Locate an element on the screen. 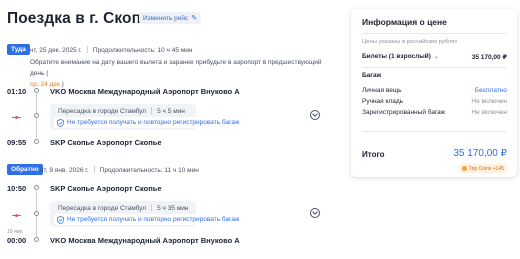  chevron-down-icon: ⌄ is located at coordinates (436, 57).